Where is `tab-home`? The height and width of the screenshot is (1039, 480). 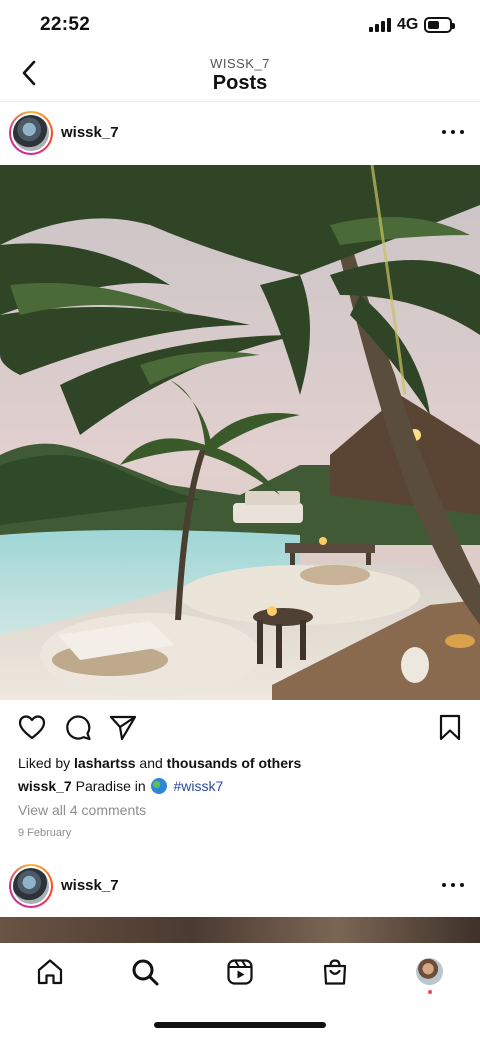
tab-home is located at coordinates (50, 972).